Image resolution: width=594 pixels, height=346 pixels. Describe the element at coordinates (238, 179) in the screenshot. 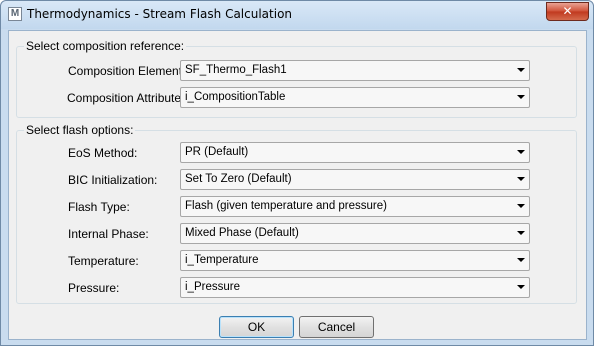

I see `bic-initialization-value: Set To Zero (Default)` at that location.